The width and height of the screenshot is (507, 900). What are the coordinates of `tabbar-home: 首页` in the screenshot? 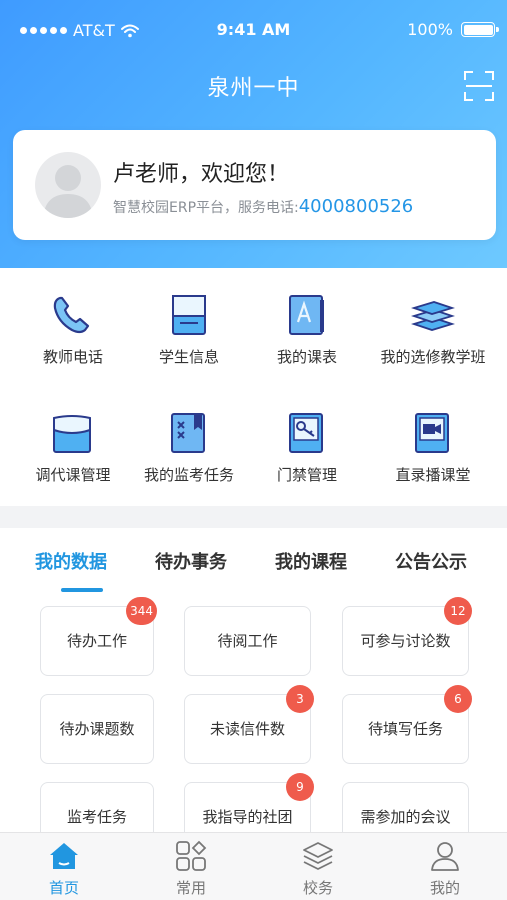 It's located at (64, 868).